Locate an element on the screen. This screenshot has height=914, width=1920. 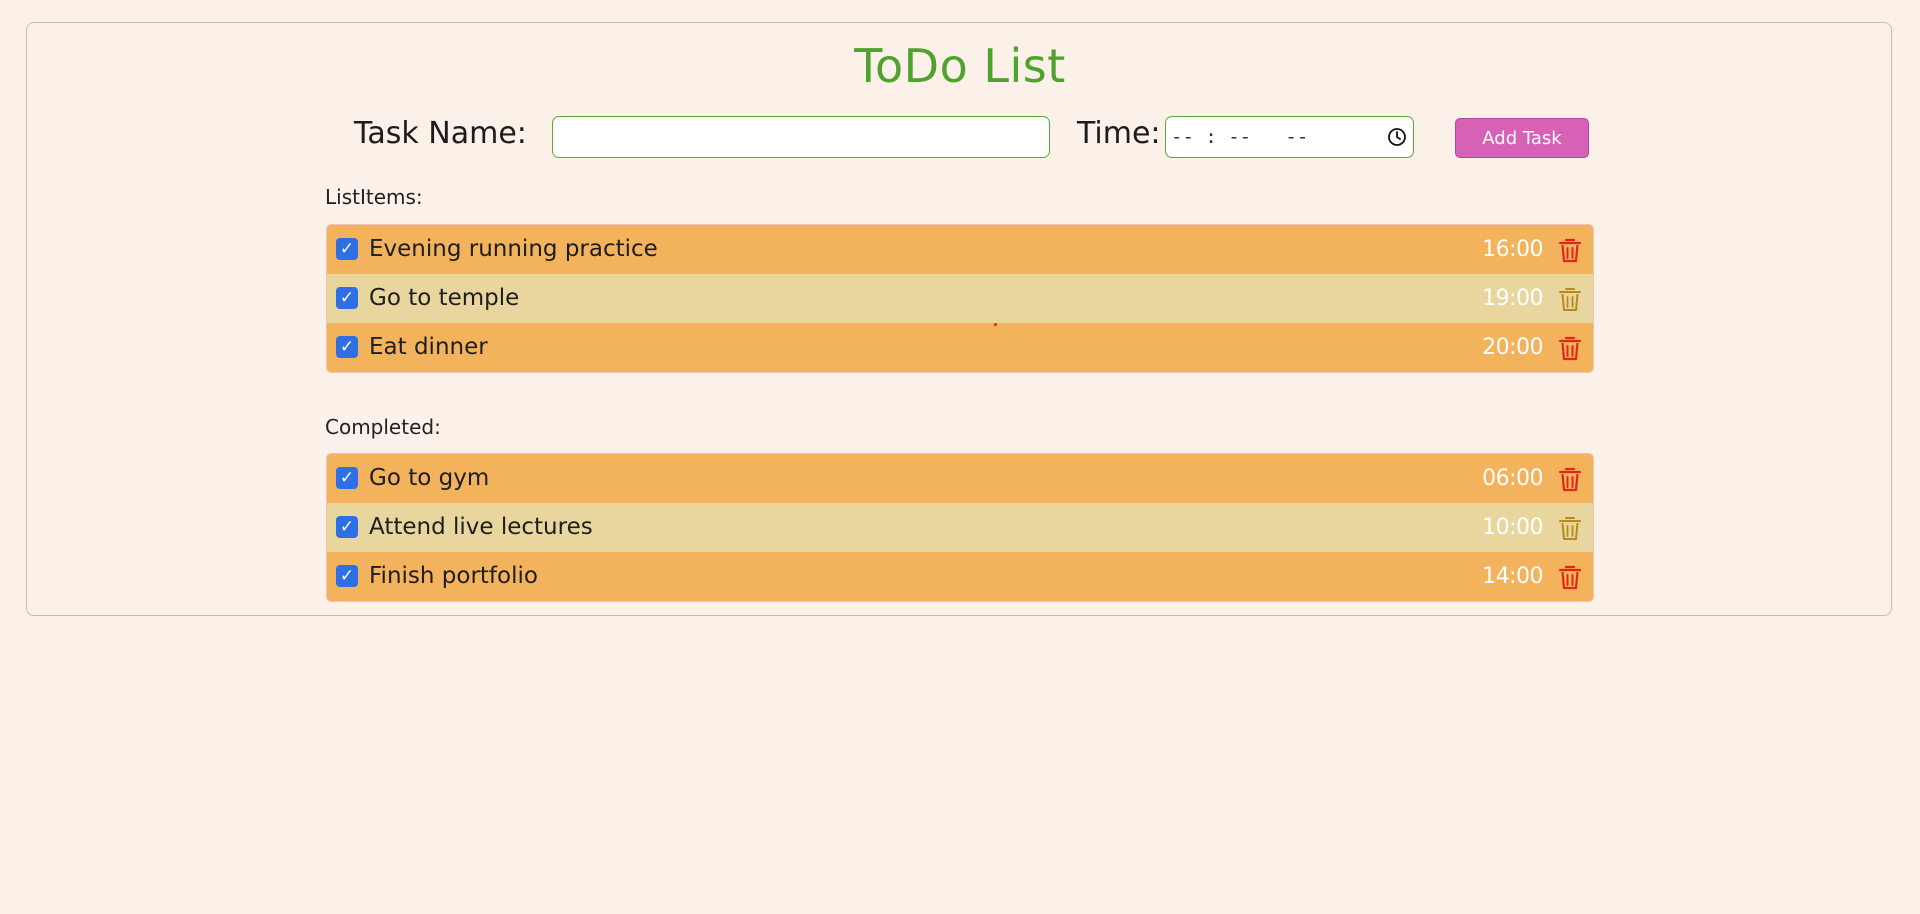
clock-icon is located at coordinates (1397, 137).